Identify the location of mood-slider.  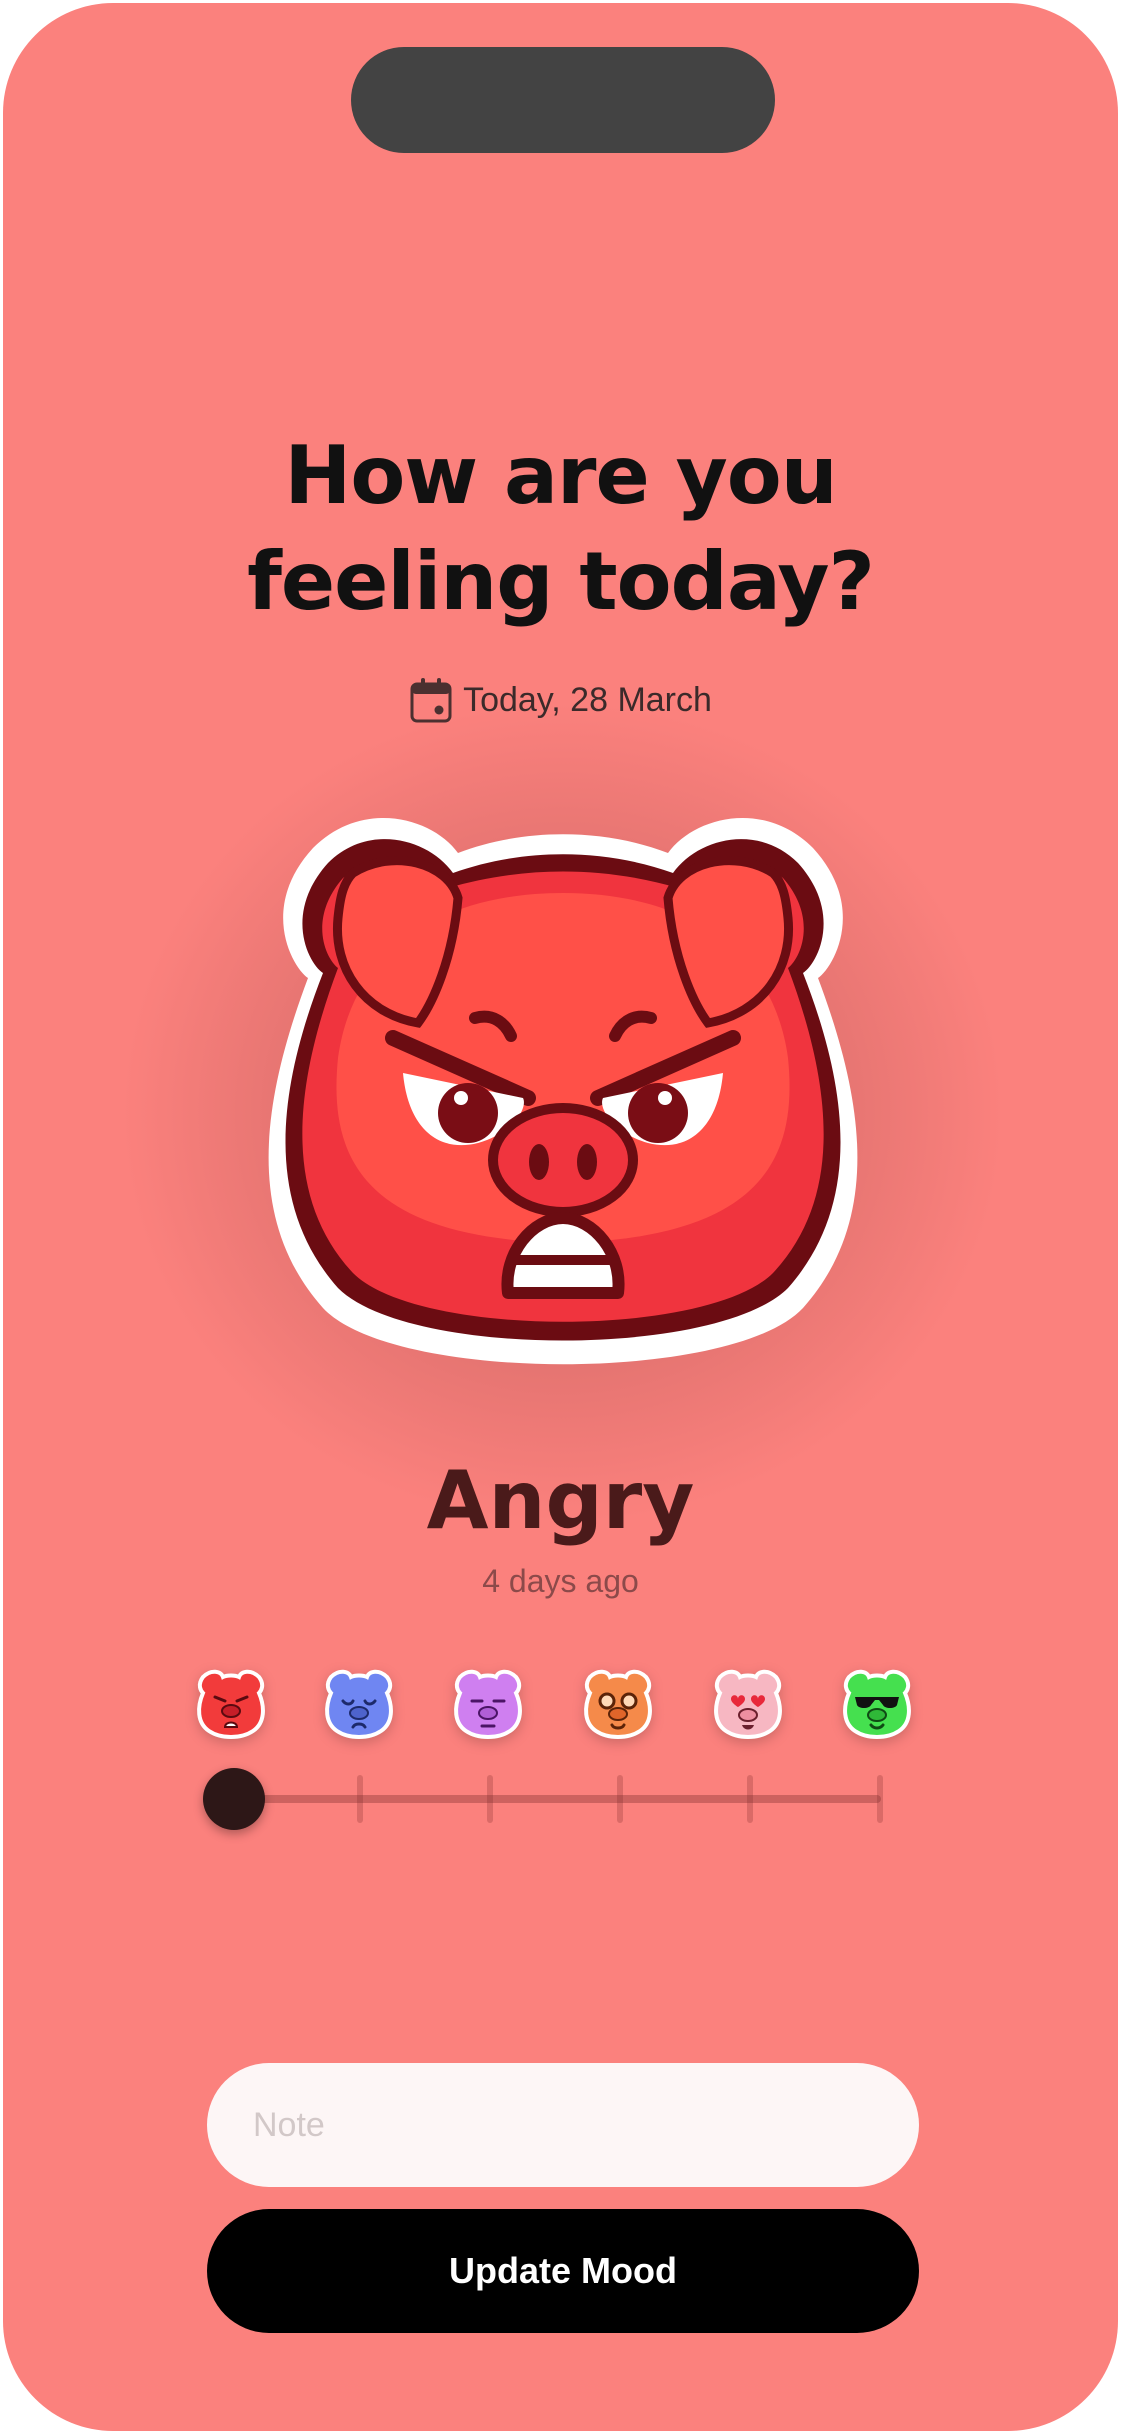
(548, 1798).